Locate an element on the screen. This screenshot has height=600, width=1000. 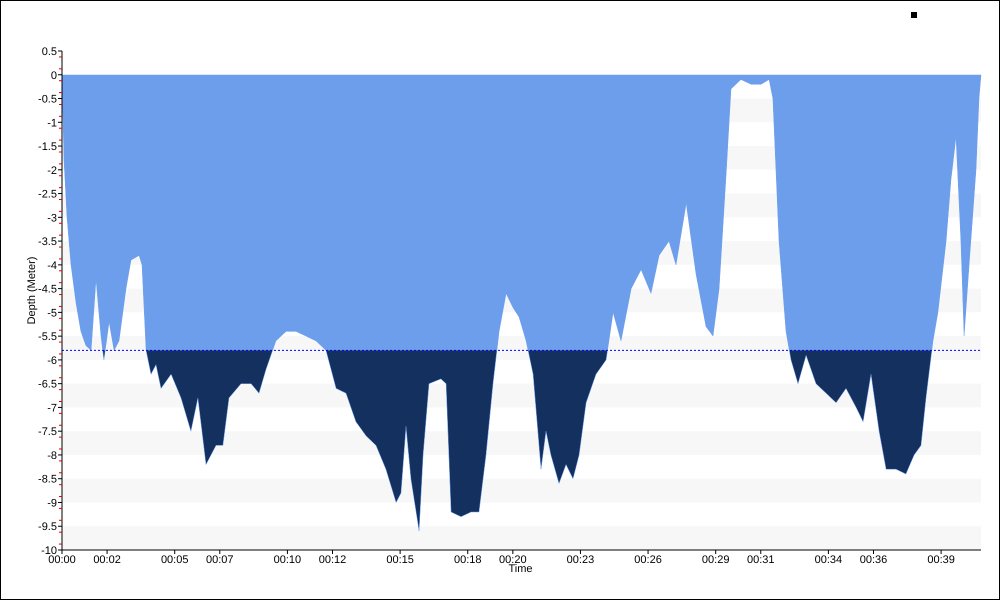
y-tick-label: -9.5 is located at coordinates (47, 527).